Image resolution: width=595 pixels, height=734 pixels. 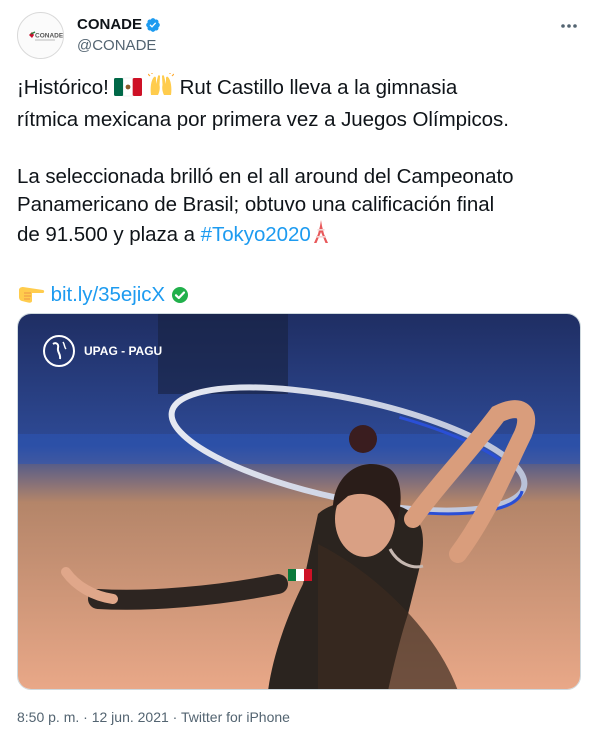 I want to click on author-names: CONADE @CONADE, so click(x=119, y=36).